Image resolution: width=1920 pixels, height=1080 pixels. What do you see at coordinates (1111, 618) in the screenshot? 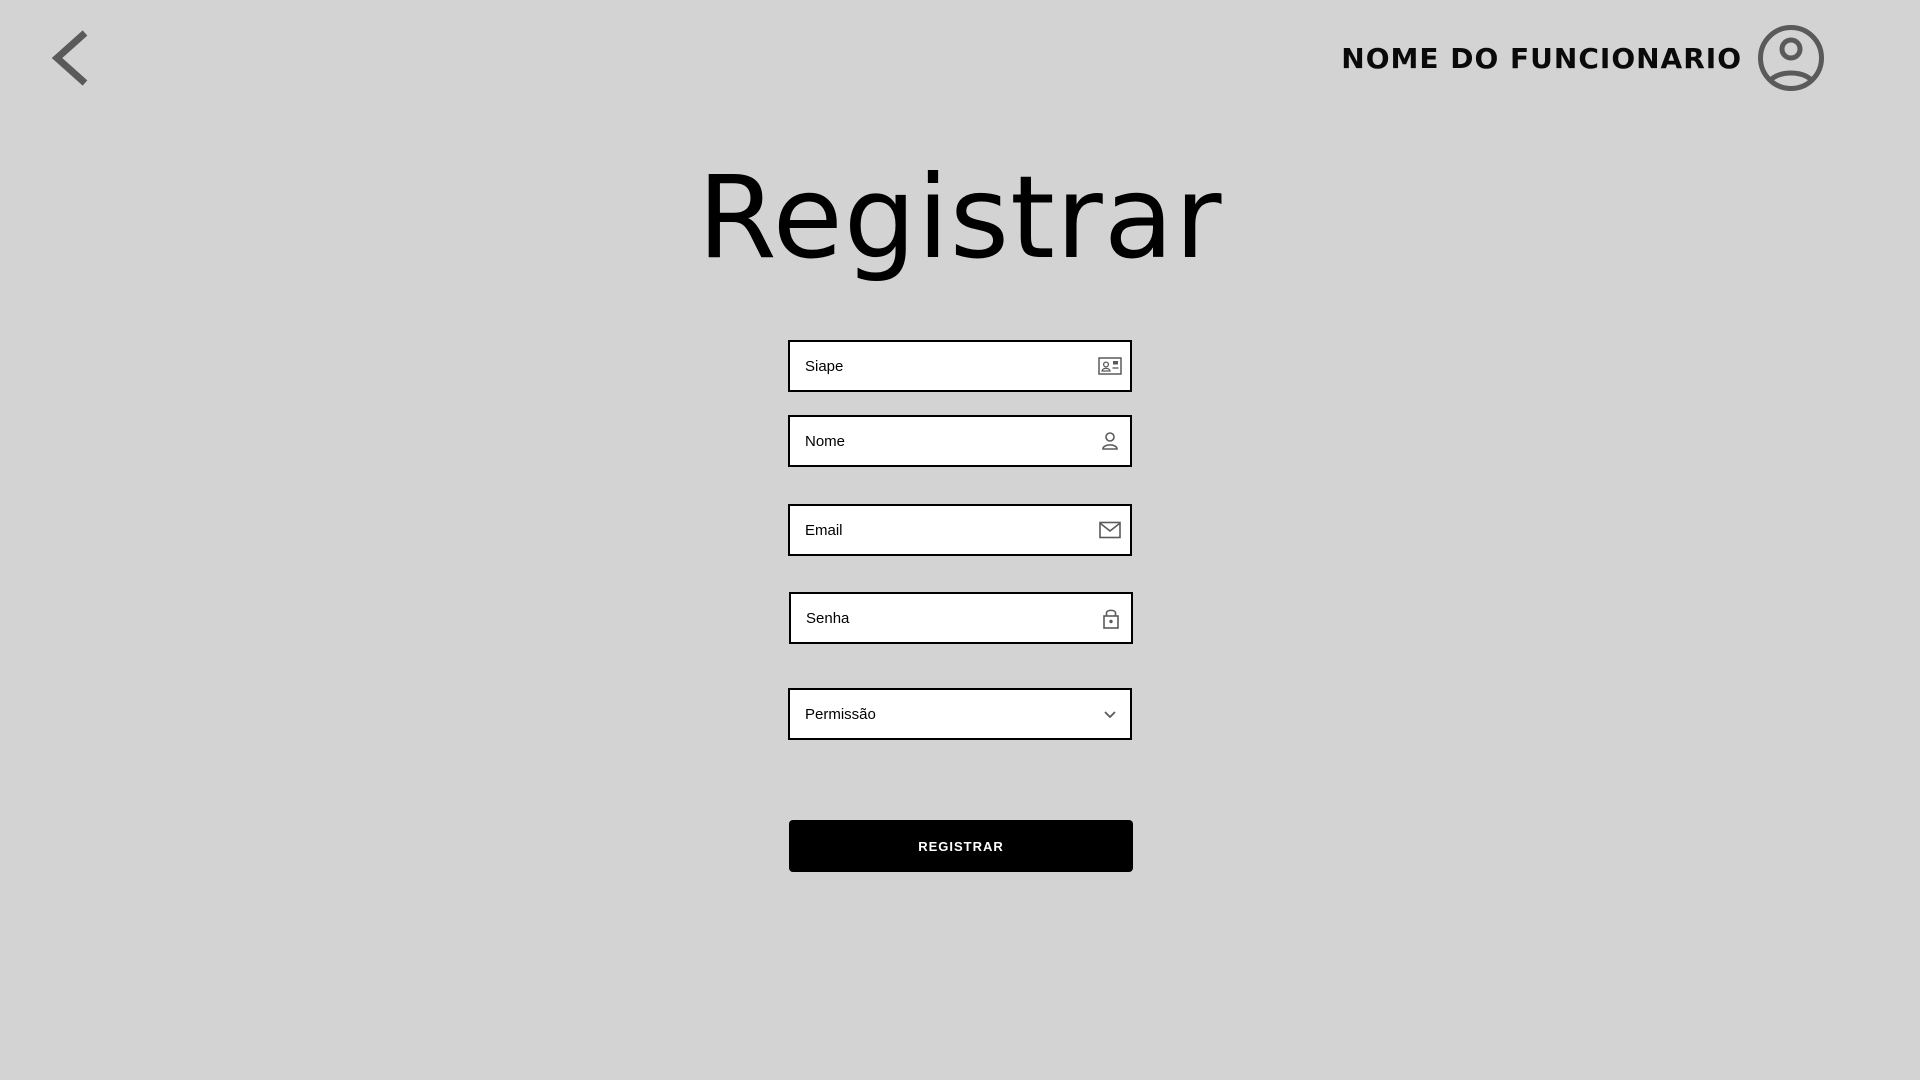
I see `lock-icon` at bounding box center [1111, 618].